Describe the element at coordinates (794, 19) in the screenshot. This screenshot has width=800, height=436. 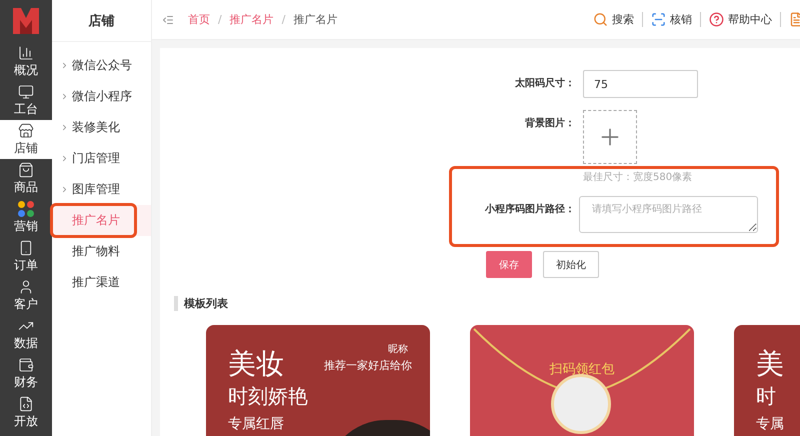
I see `document-icon` at that location.